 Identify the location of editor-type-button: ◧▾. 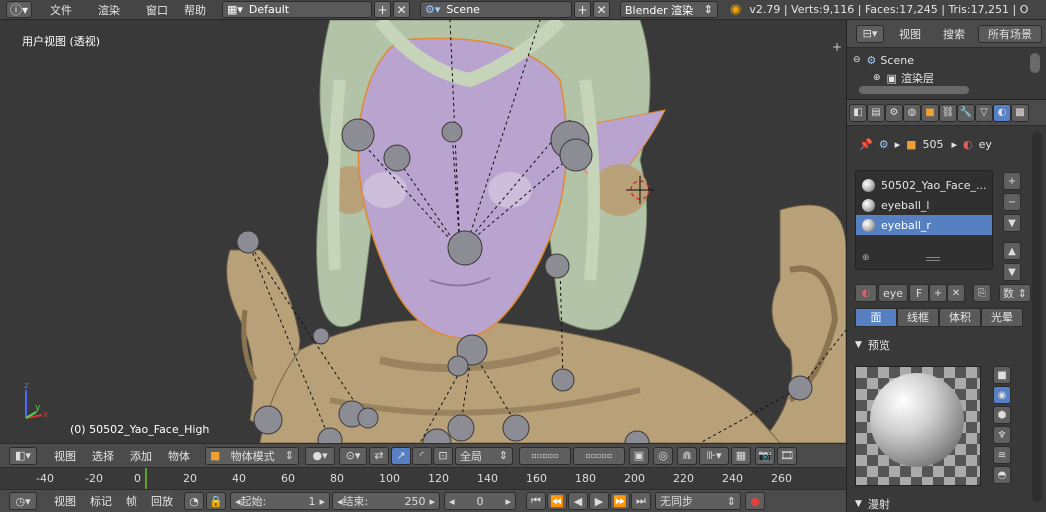
(23, 455).